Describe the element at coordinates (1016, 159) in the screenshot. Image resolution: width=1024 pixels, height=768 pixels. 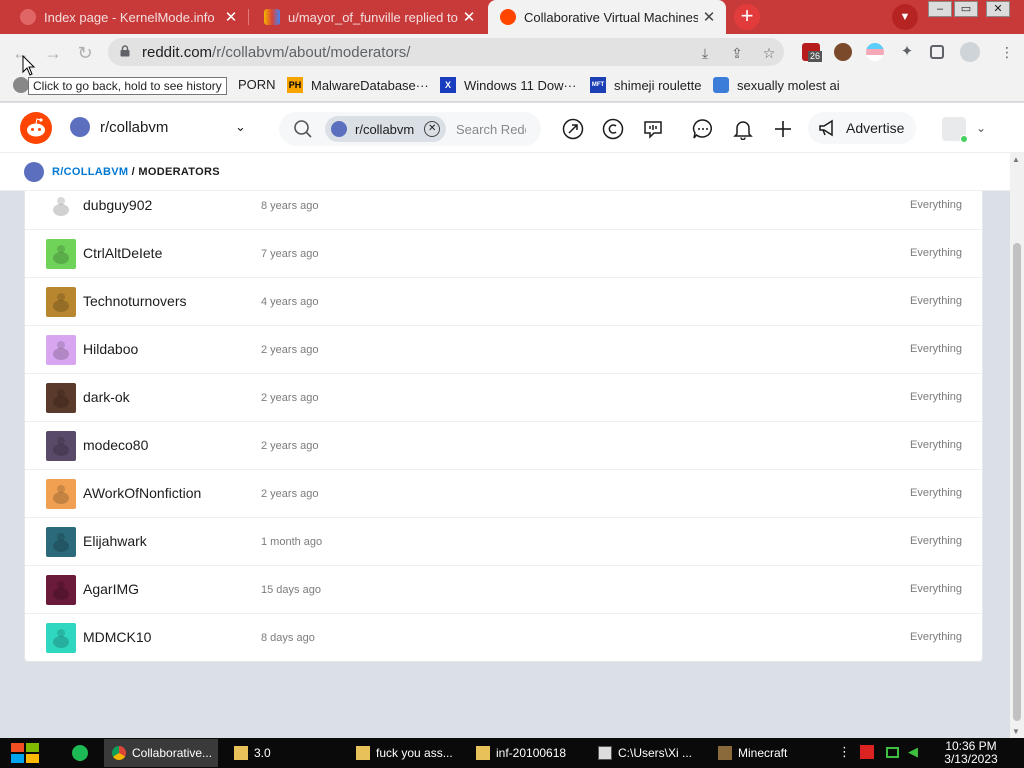
I see `scroll-up-arrow-icon: ▲` at that location.